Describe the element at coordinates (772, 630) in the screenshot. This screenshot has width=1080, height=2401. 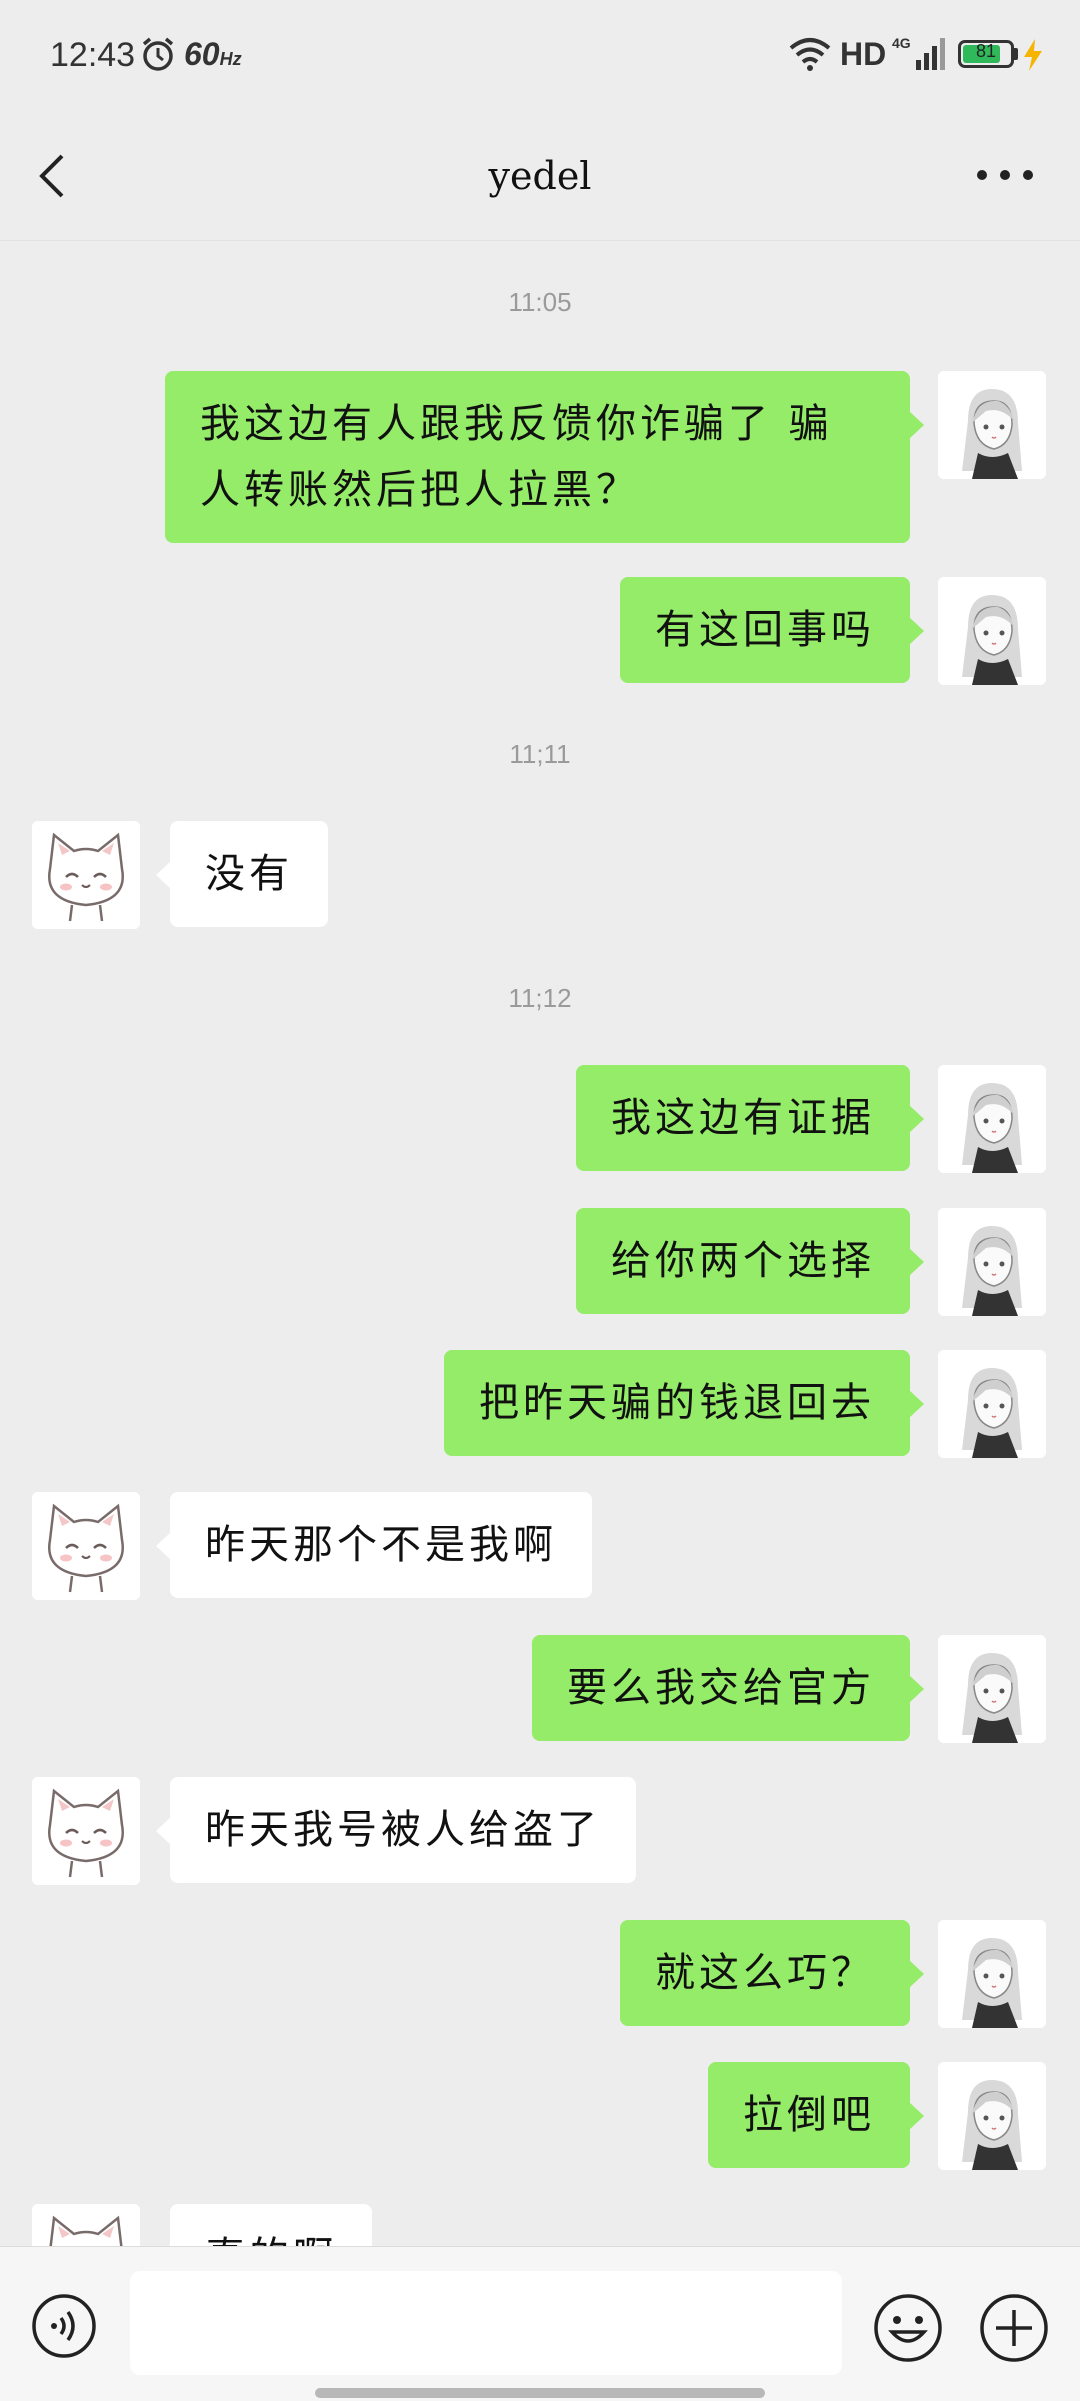
I see `message-bubble: 有这回事吗` at that location.